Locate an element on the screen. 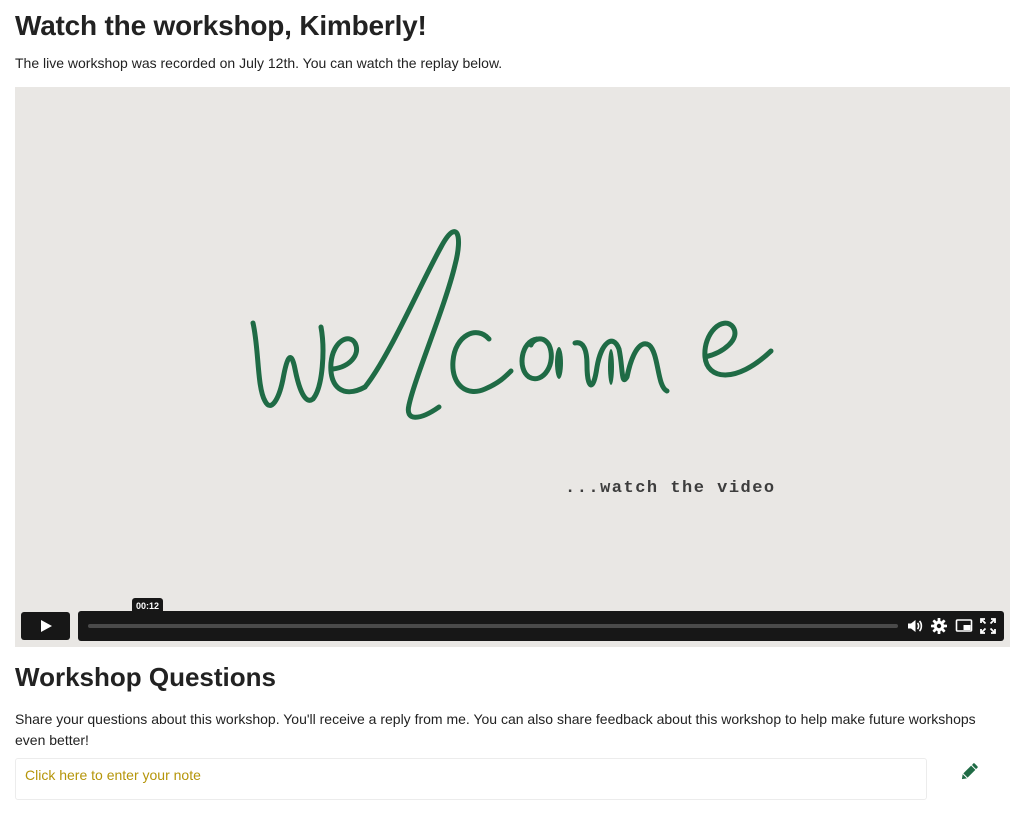 This screenshot has height=815, width=1024. section-heading: Workshop Questions is located at coordinates (145, 677).